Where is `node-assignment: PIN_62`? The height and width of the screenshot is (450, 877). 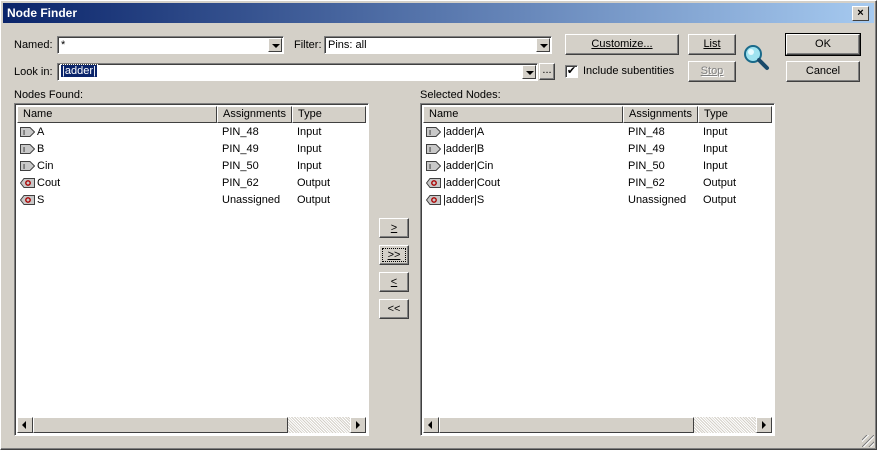
node-assignment: PIN_62 is located at coordinates (240, 183).